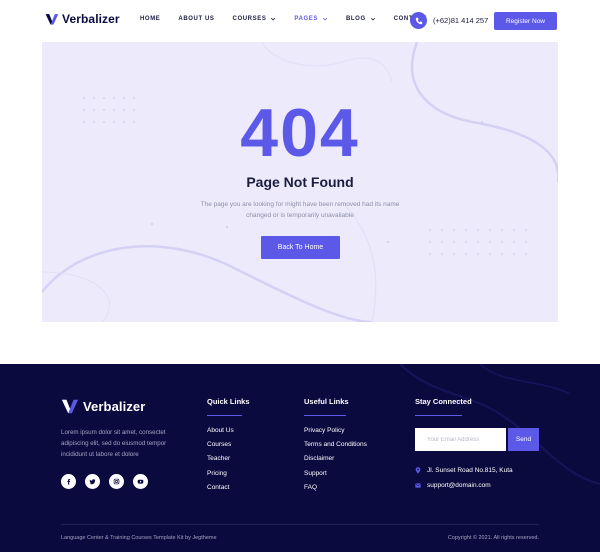  Describe the element at coordinates (224, 415) in the screenshot. I see `quick-links-underline` at that location.